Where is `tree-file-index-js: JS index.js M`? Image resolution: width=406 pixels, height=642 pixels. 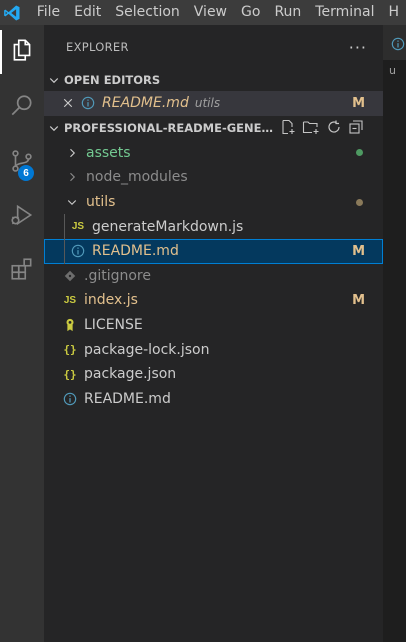
tree-file-index-js: JS index.js M is located at coordinates (213, 300).